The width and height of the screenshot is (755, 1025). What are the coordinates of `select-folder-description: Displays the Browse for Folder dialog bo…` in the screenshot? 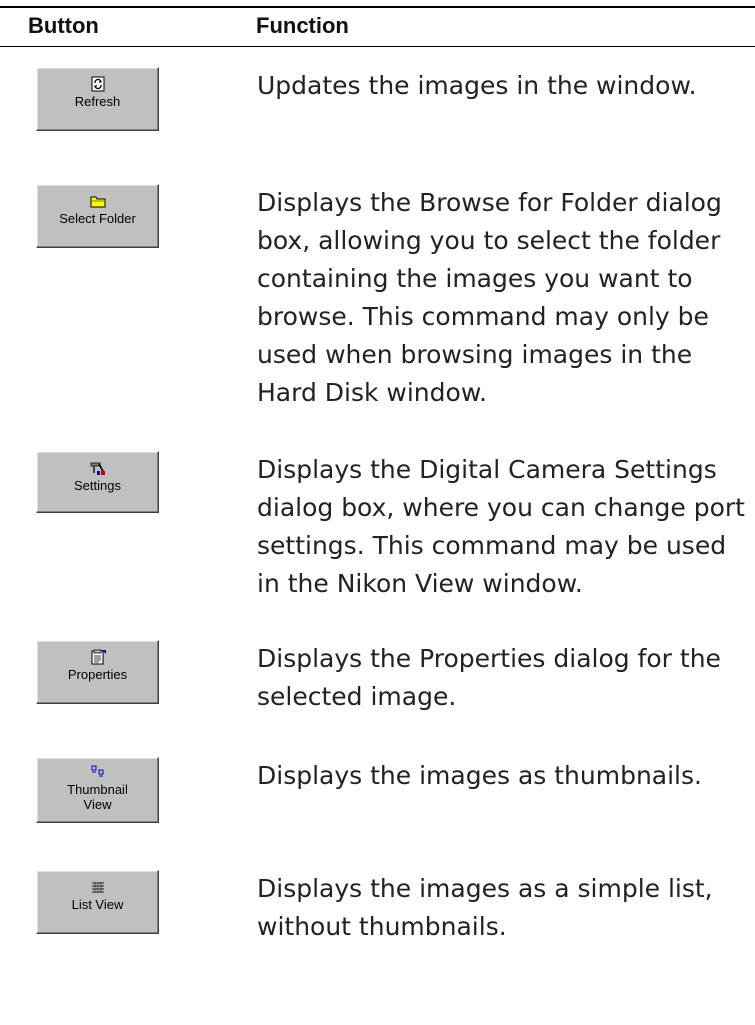 It's located at (489, 297).